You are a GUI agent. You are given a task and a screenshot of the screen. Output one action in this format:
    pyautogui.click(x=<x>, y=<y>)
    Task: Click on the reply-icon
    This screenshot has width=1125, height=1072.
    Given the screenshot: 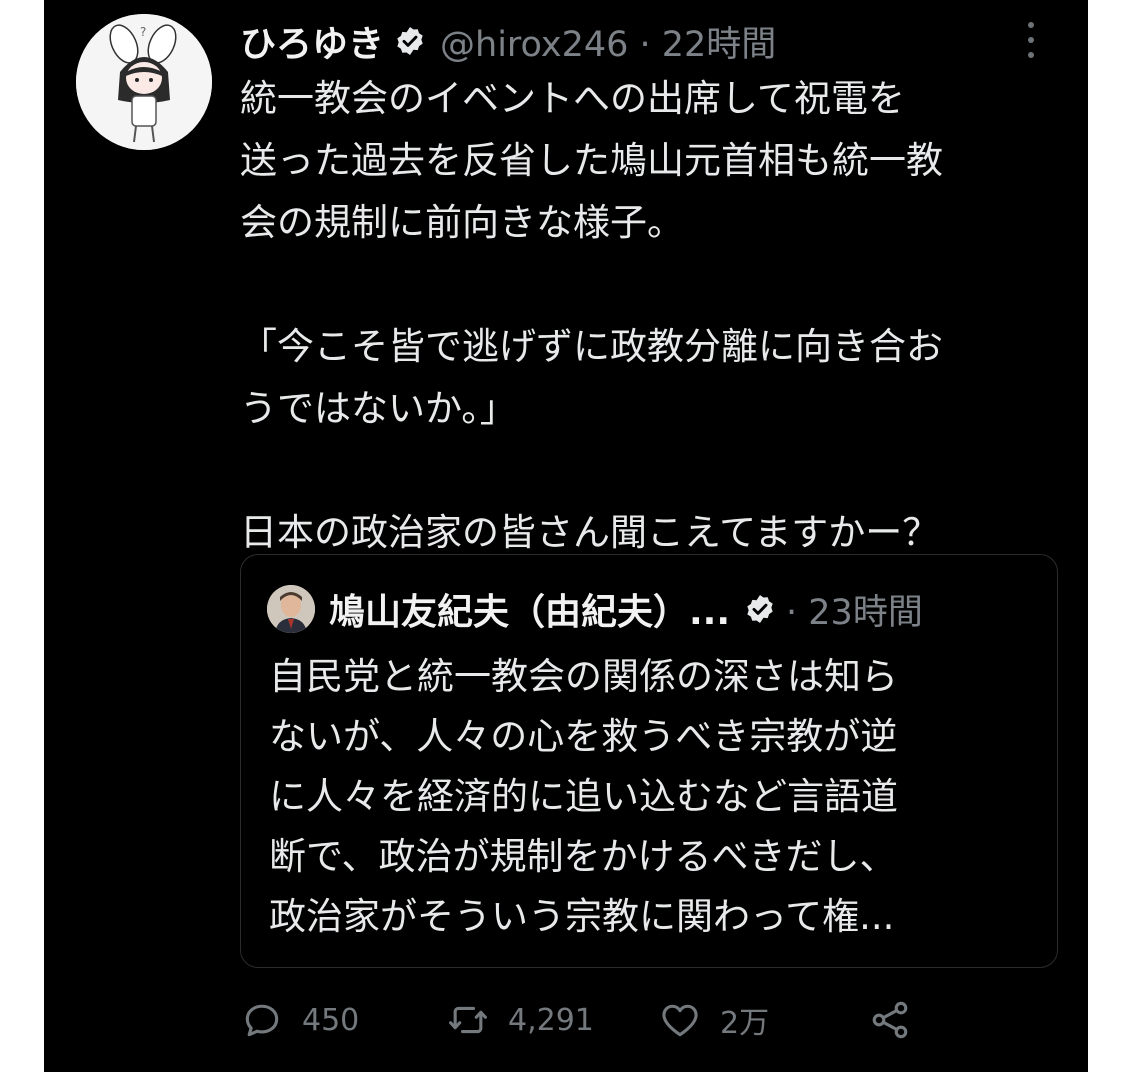 What is the action you would take?
    pyautogui.click(x=262, y=1020)
    